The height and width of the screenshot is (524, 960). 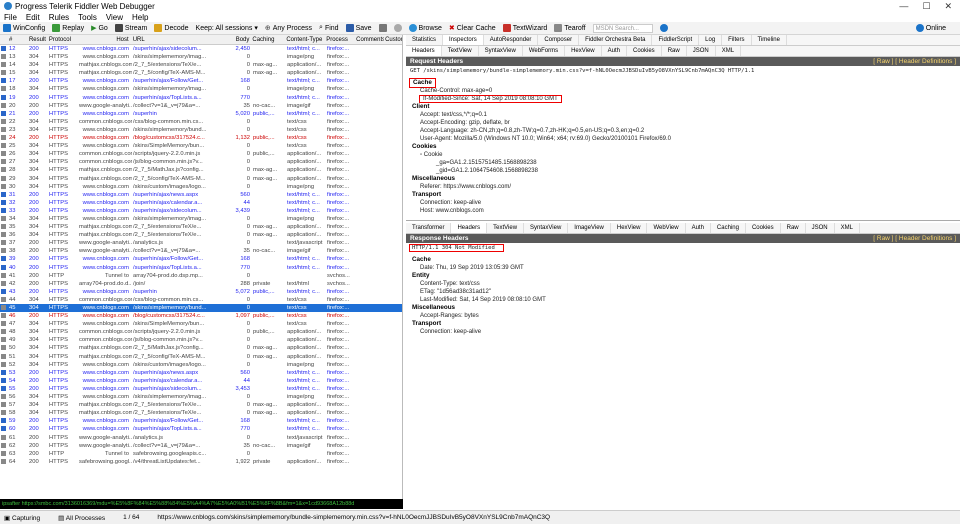 I want to click on column-comments: Comments, so click(x=369, y=39).